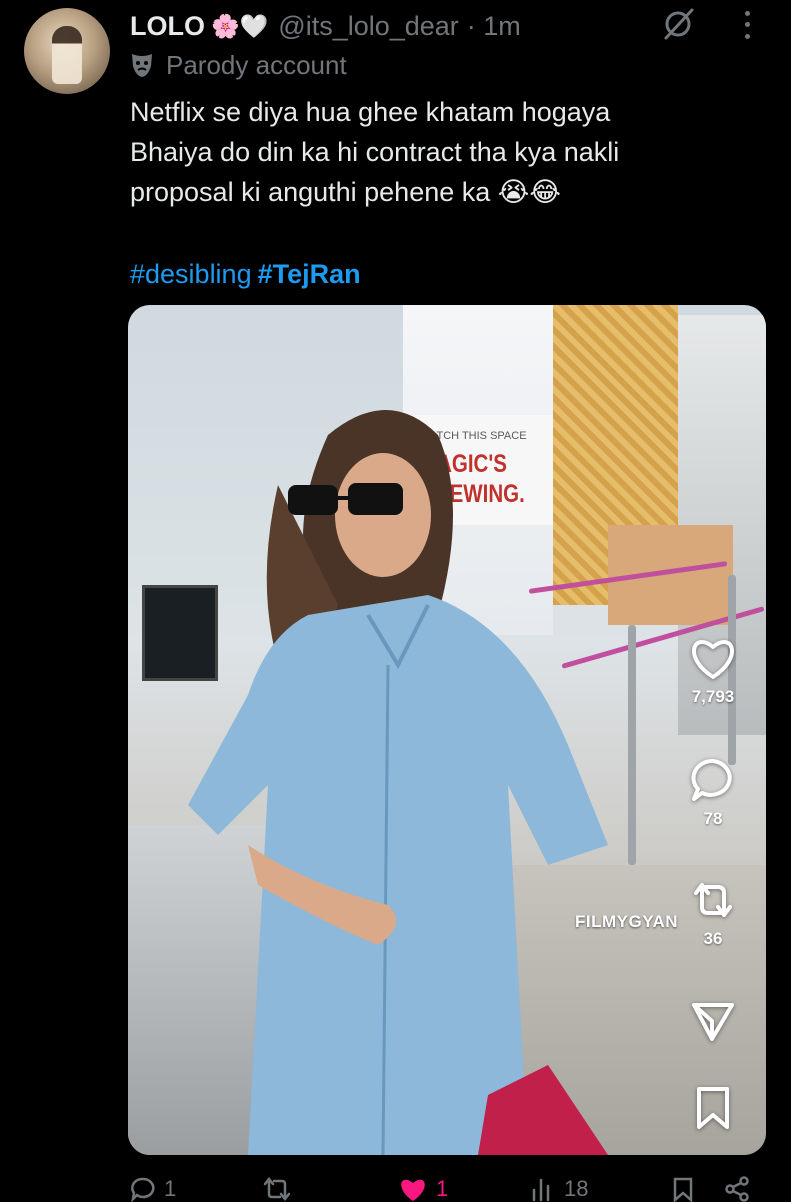 Image resolution: width=791 pixels, height=1202 pixels. Describe the element at coordinates (713, 818) in the screenshot. I see `video-comment-count: 78` at that location.